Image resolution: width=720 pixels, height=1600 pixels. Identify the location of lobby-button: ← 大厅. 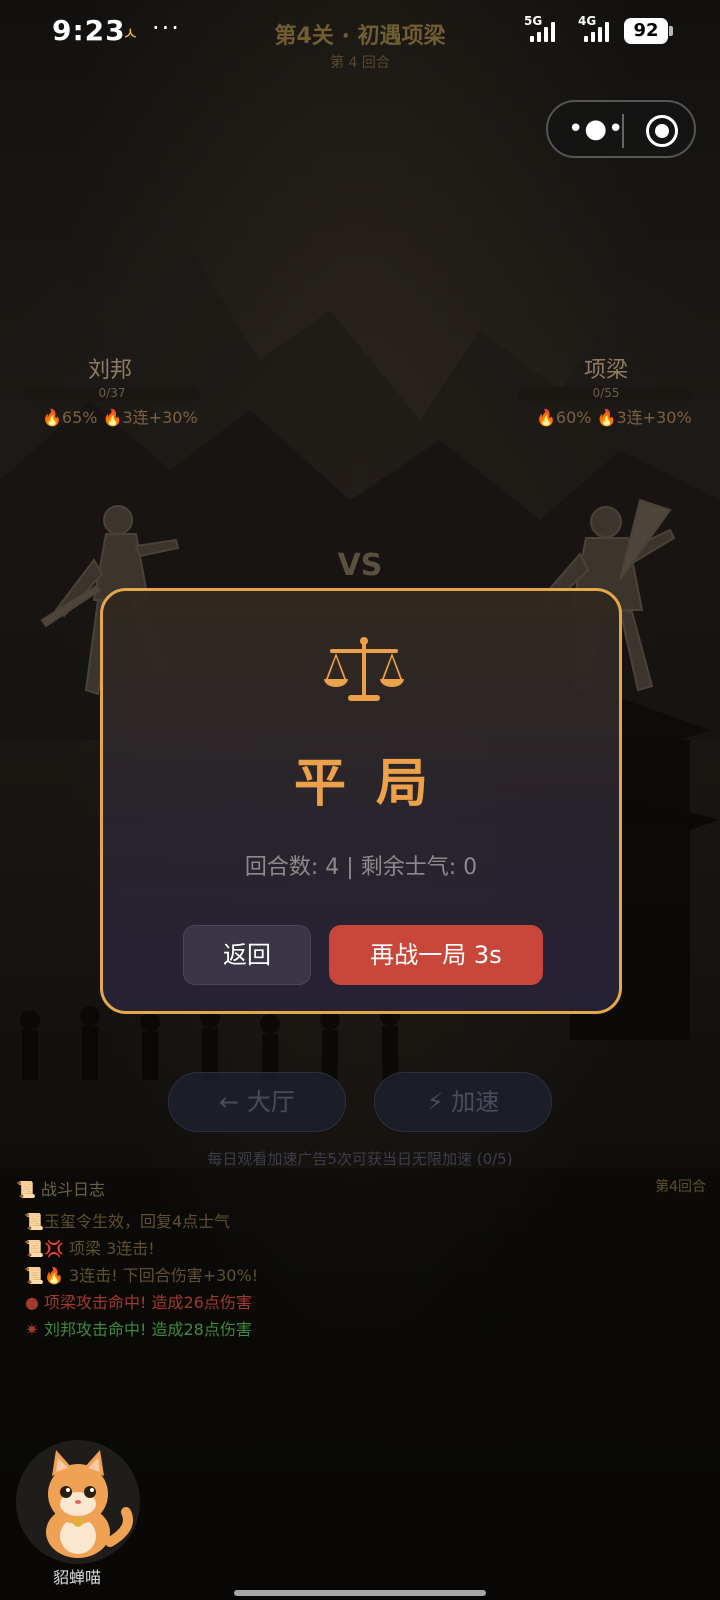
(257, 1102).